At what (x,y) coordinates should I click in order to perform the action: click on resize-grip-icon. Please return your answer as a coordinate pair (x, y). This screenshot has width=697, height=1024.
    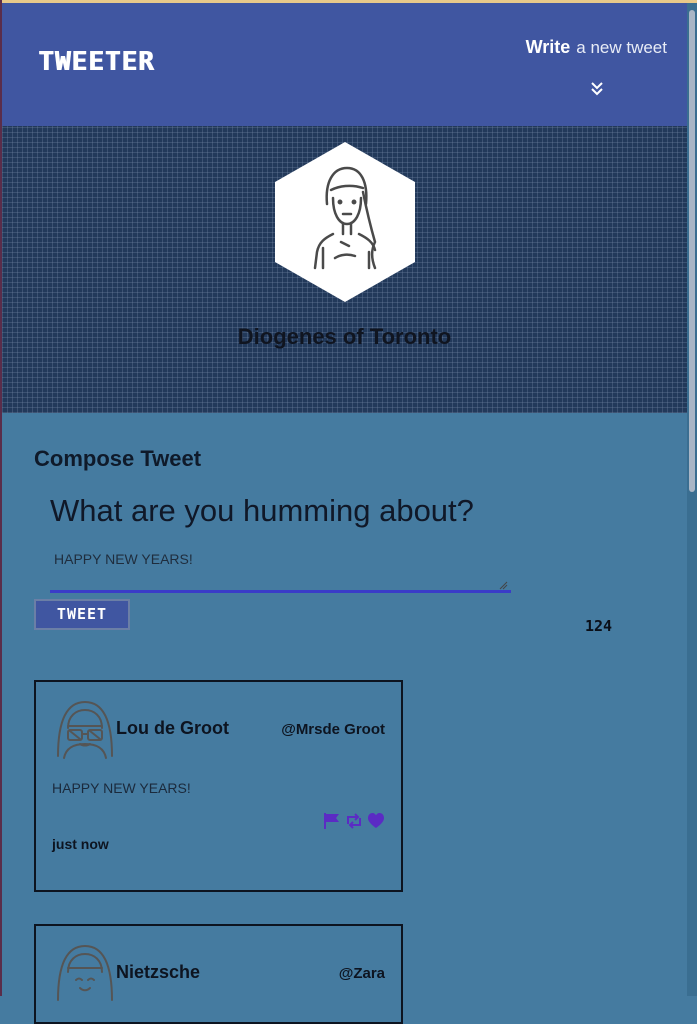
    Looking at the image, I should click on (503, 585).